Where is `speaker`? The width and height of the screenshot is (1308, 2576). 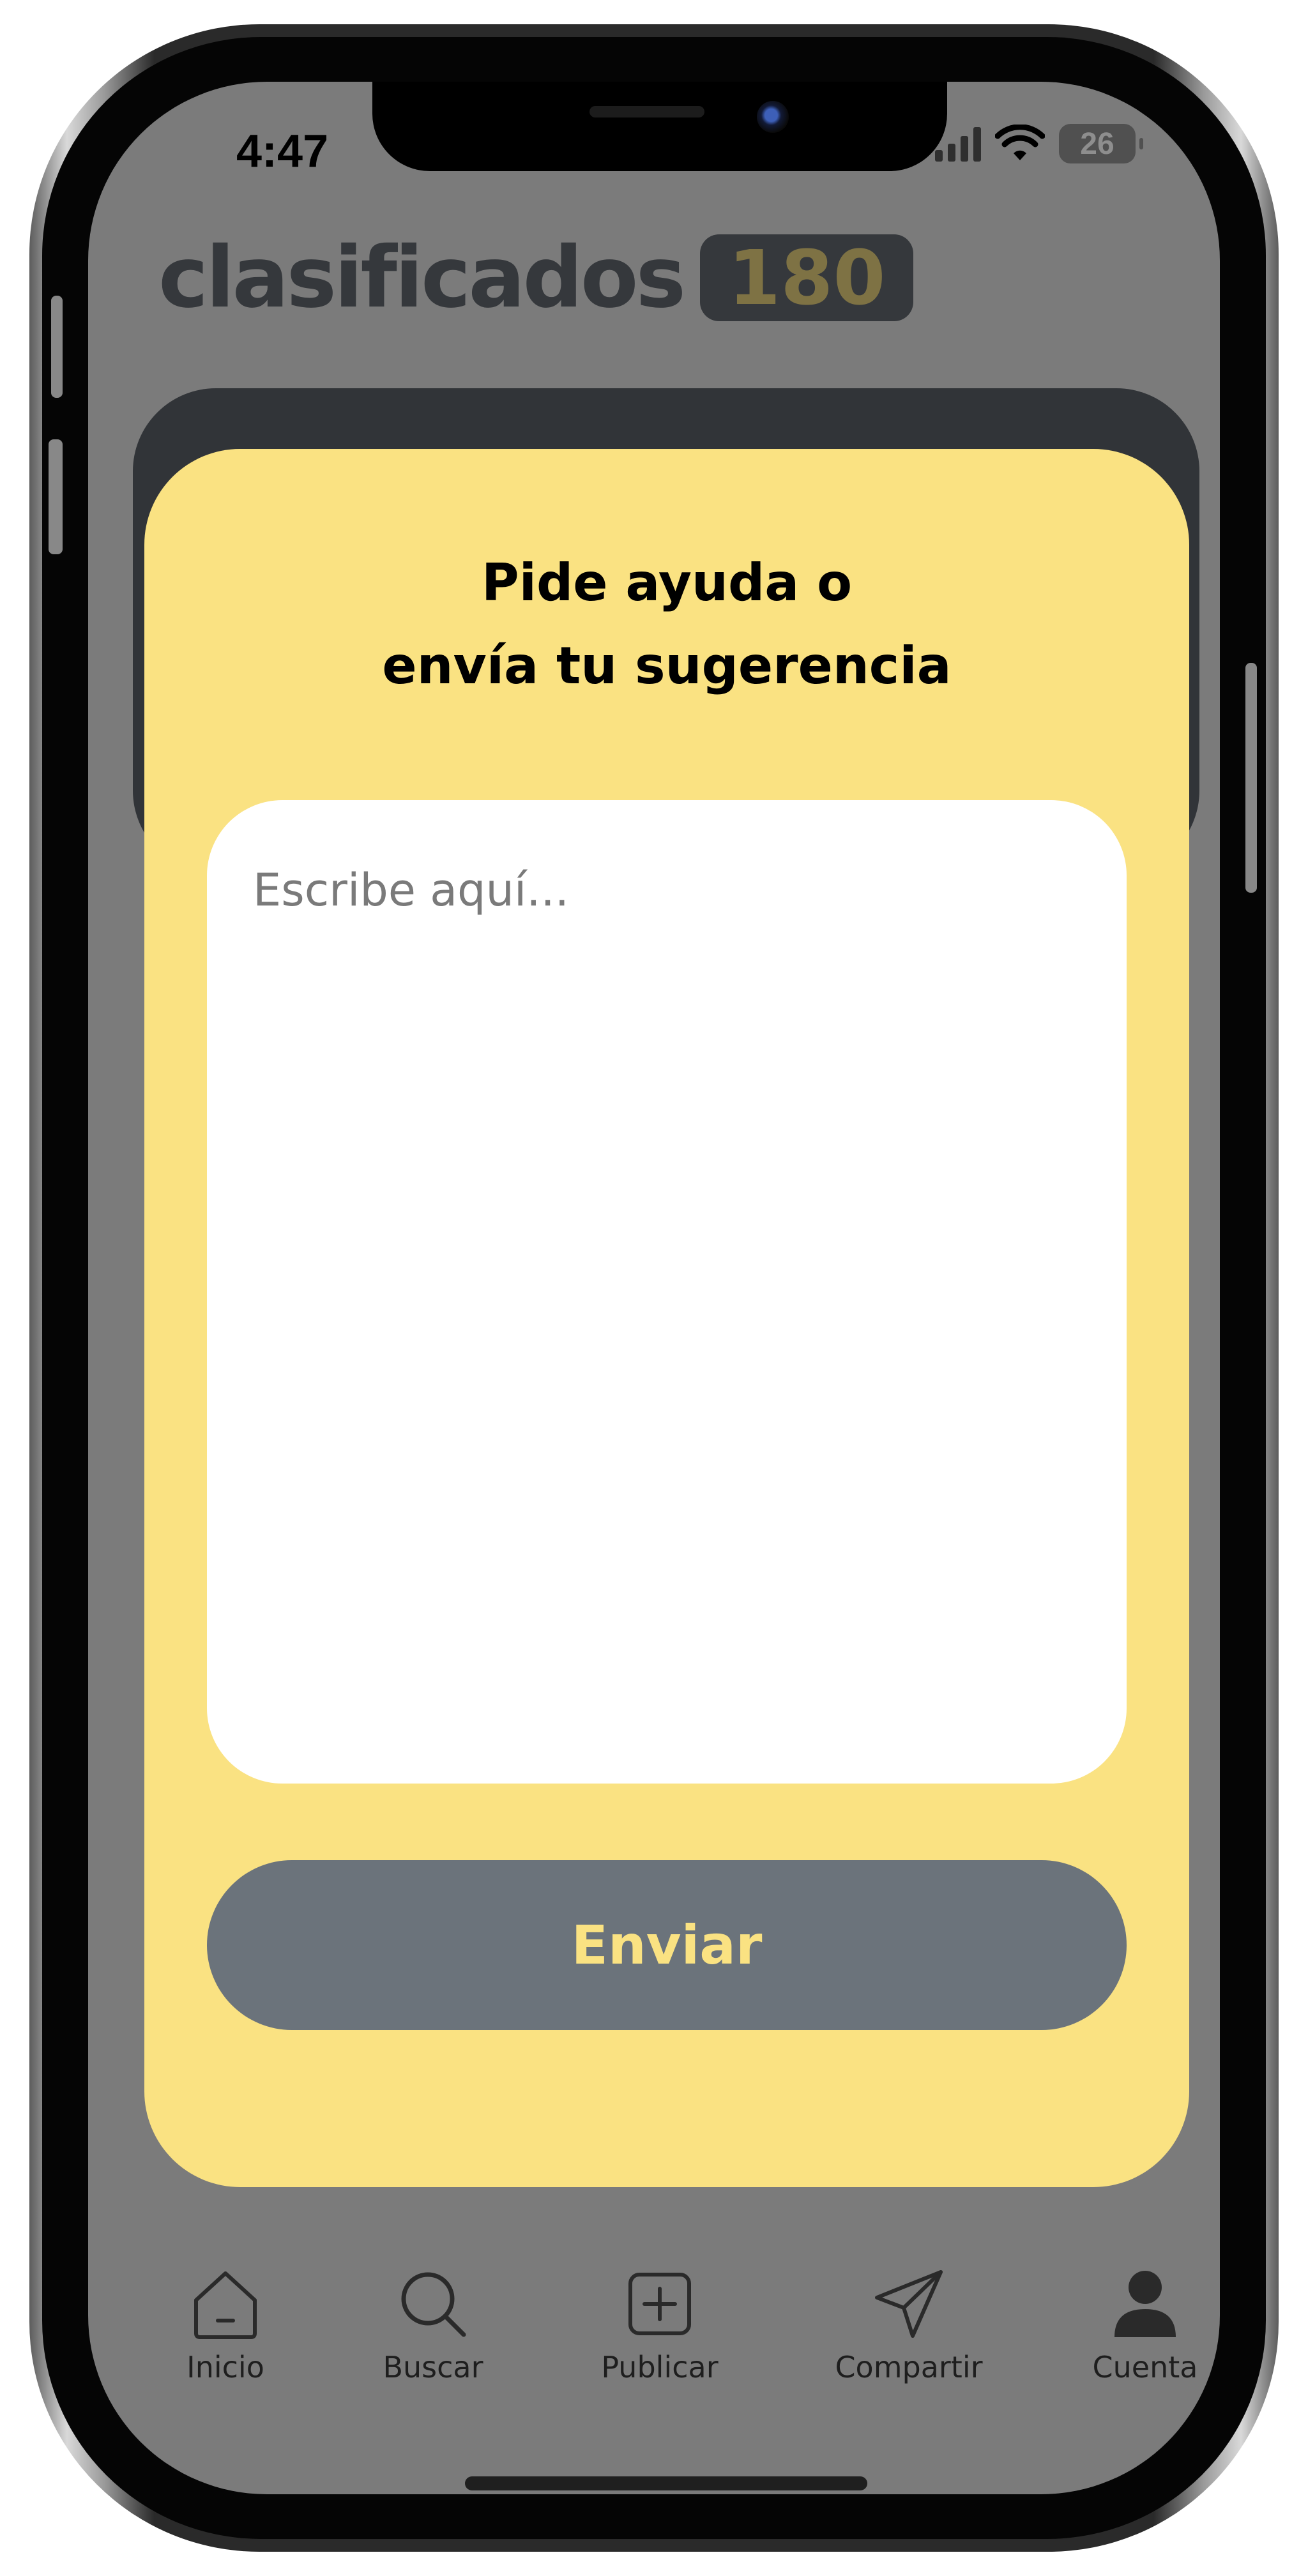
speaker is located at coordinates (646, 112).